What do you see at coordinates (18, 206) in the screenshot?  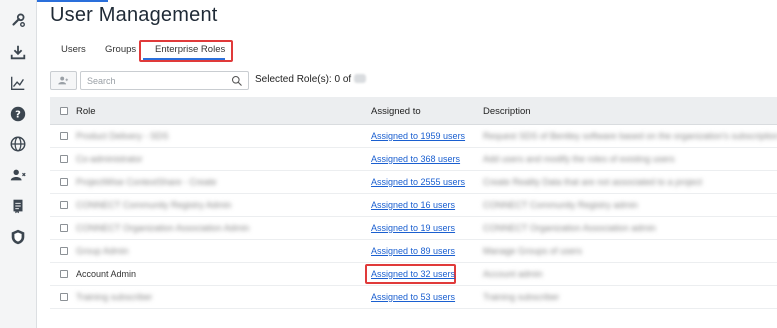 I see `document-icon` at bounding box center [18, 206].